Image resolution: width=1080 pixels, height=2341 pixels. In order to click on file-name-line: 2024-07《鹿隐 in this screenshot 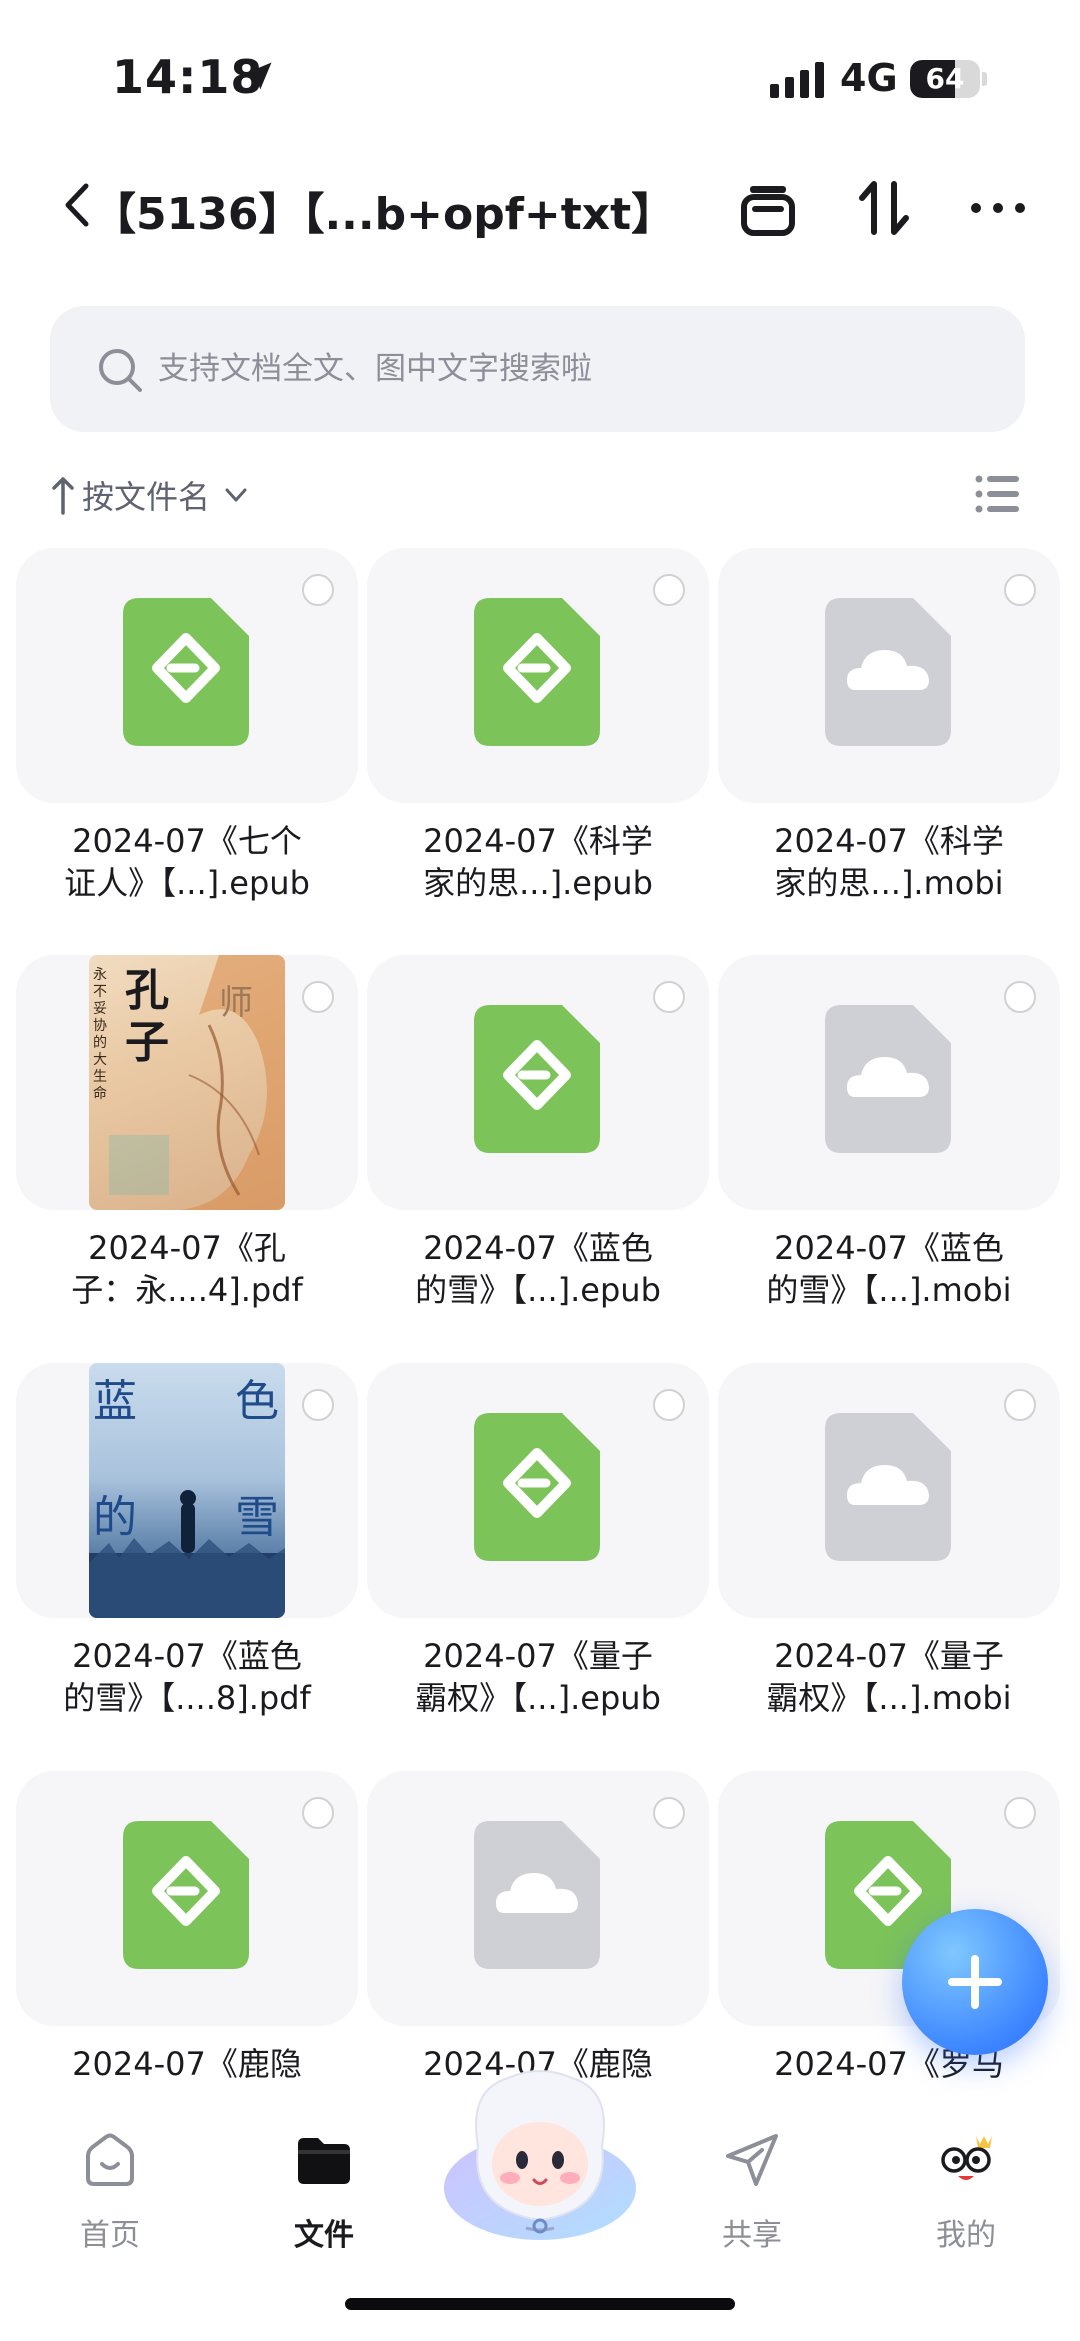, I will do `click(187, 2064)`.